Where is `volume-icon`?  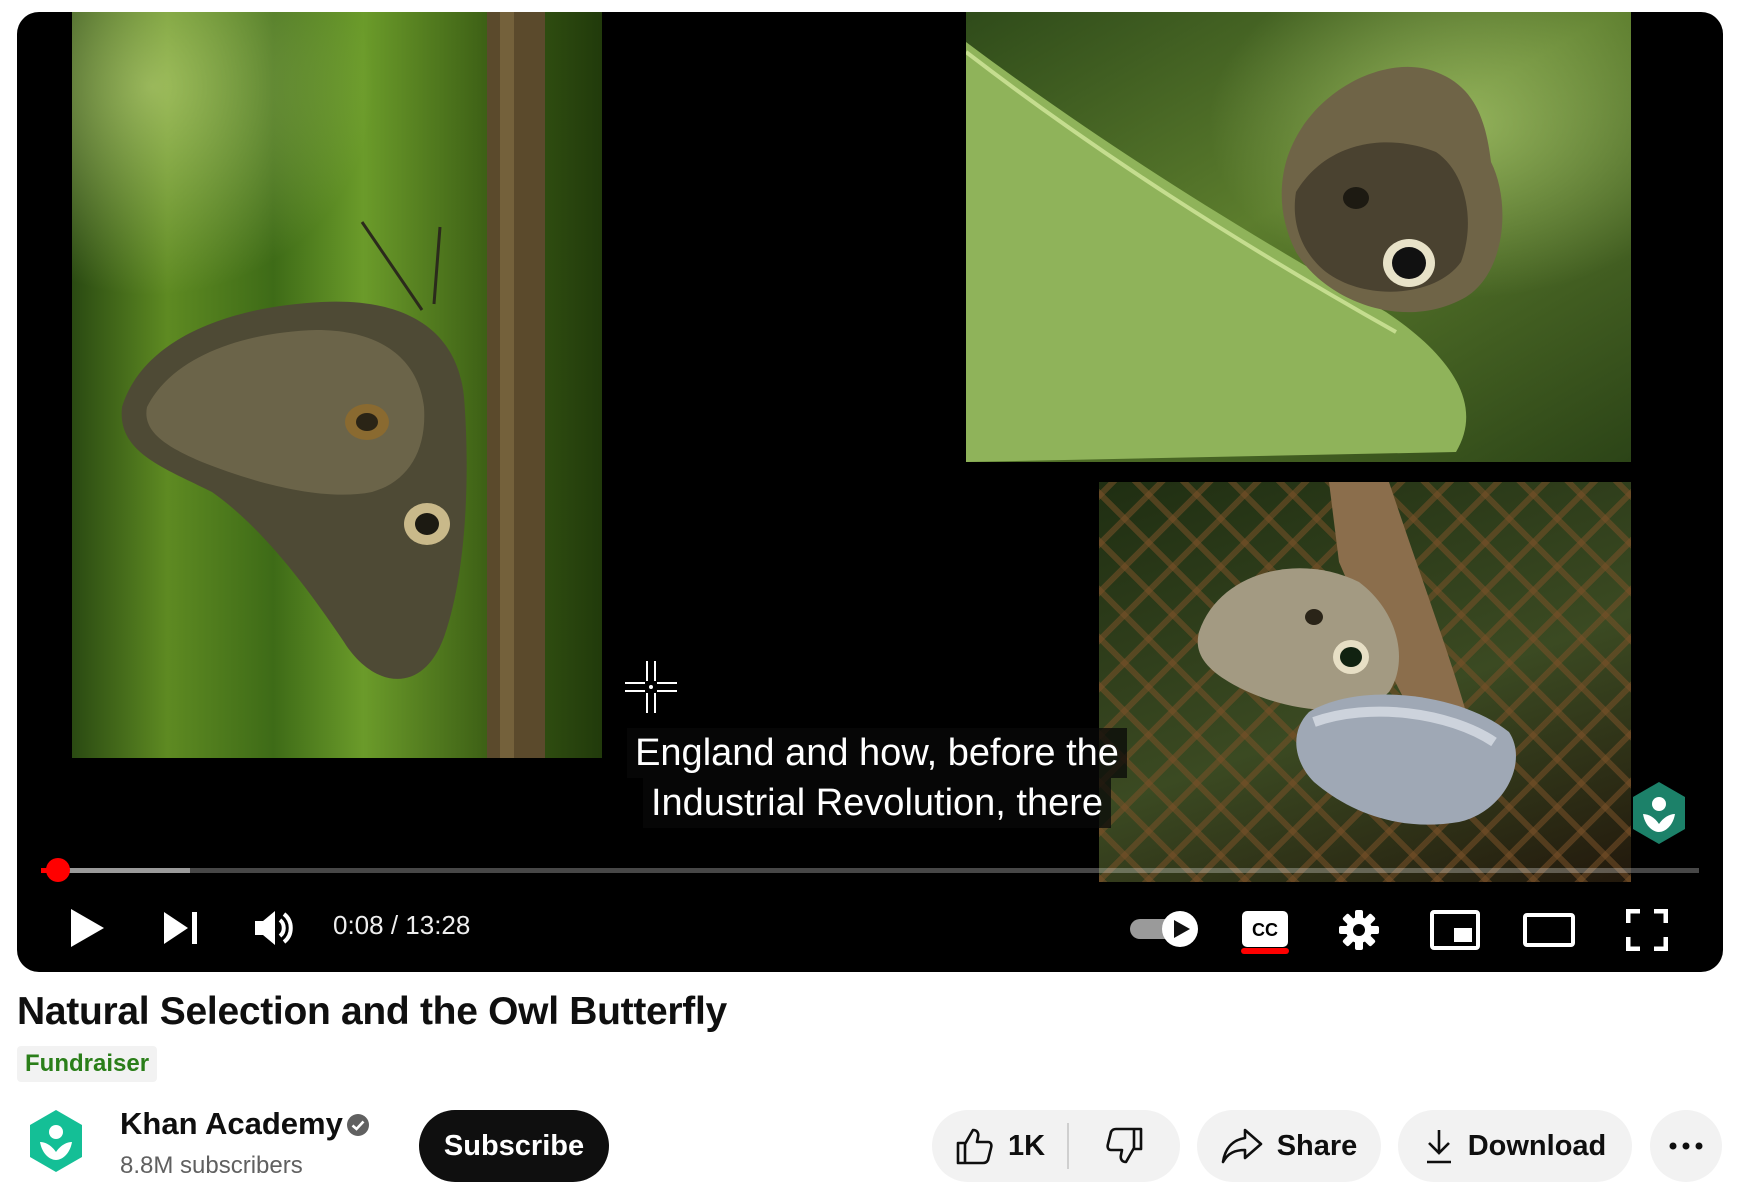
volume-icon is located at coordinates (274, 928).